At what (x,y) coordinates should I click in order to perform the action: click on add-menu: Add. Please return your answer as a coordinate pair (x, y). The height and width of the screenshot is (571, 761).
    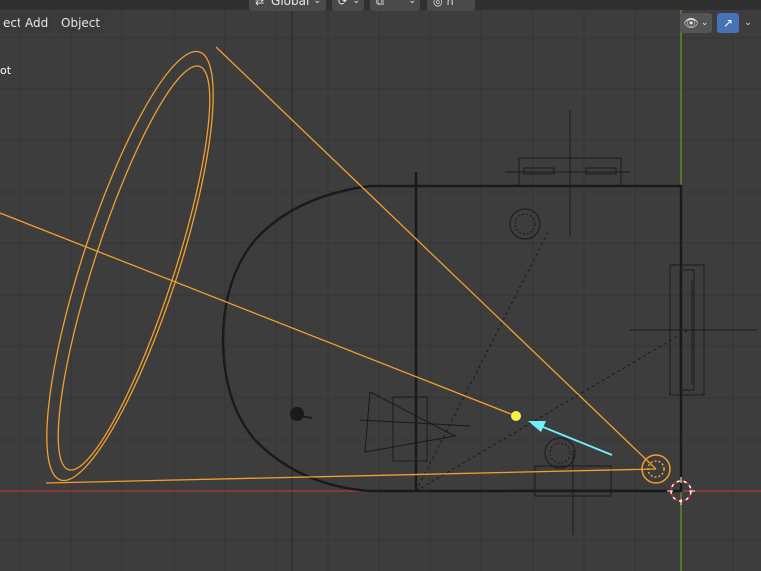
    Looking at the image, I should click on (37, 23).